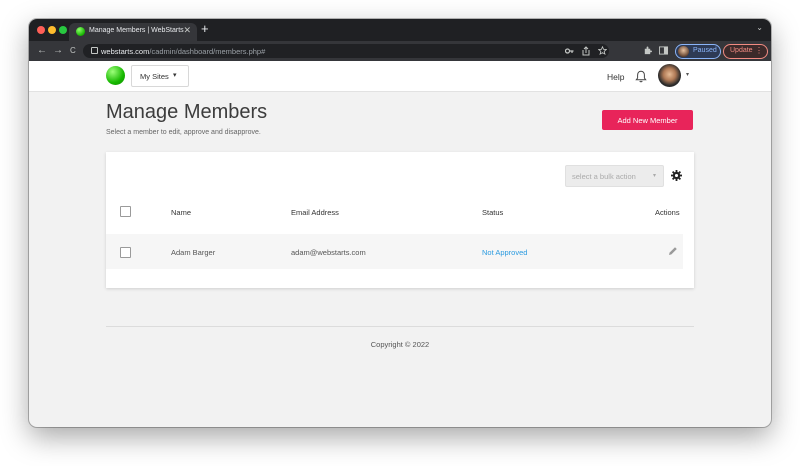 The image size is (800, 466). Describe the element at coordinates (125, 211) in the screenshot. I see `select-all-checkbox` at that location.